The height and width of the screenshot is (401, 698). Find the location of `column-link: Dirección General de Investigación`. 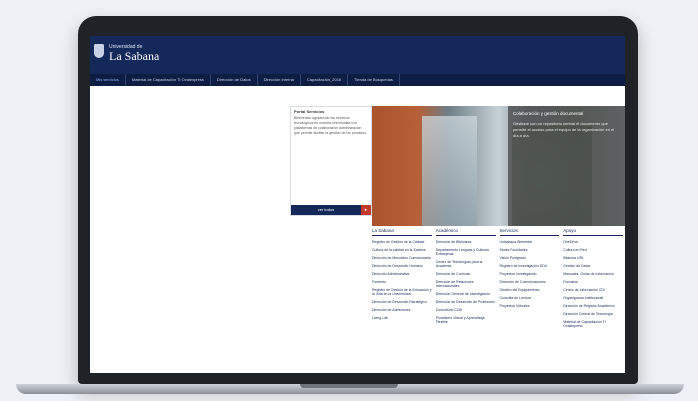

column-link: Dirección General de Investigación is located at coordinates (466, 294).